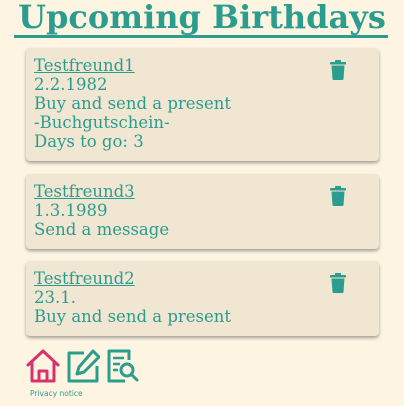  Describe the element at coordinates (71, 210) in the screenshot. I see `birth-date: 1.3.1989` at that location.